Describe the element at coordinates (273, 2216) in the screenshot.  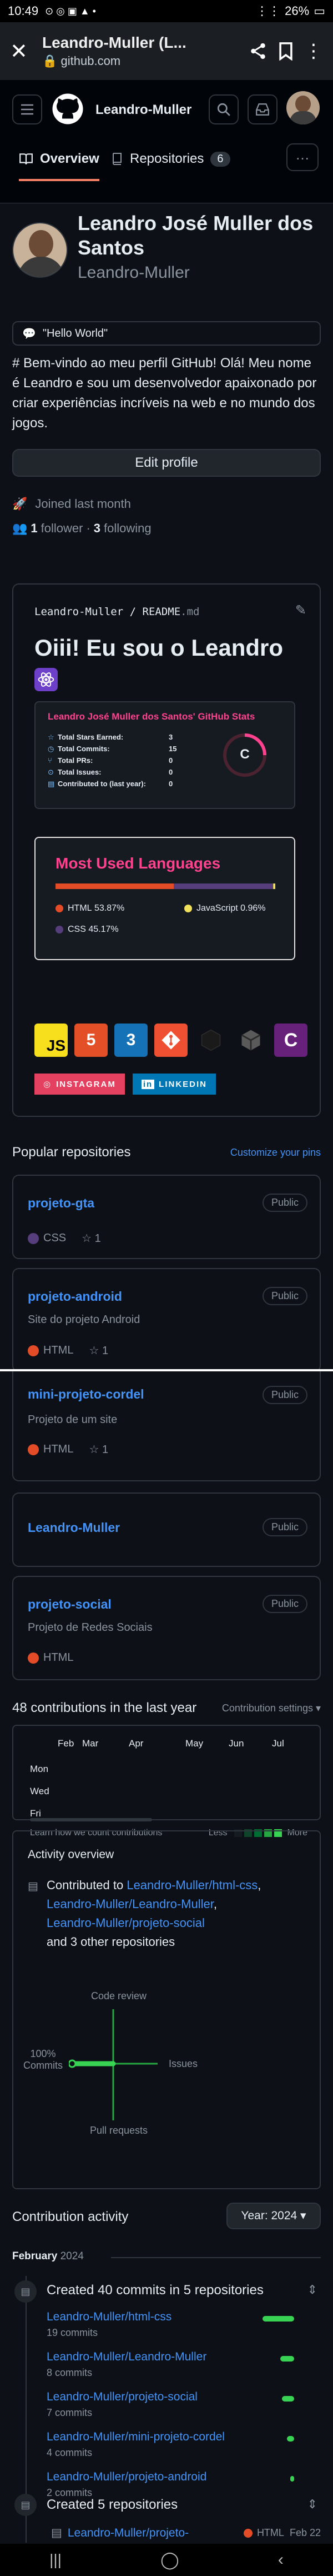
I see `year-select-button: Year: 2024 ▾` at that location.